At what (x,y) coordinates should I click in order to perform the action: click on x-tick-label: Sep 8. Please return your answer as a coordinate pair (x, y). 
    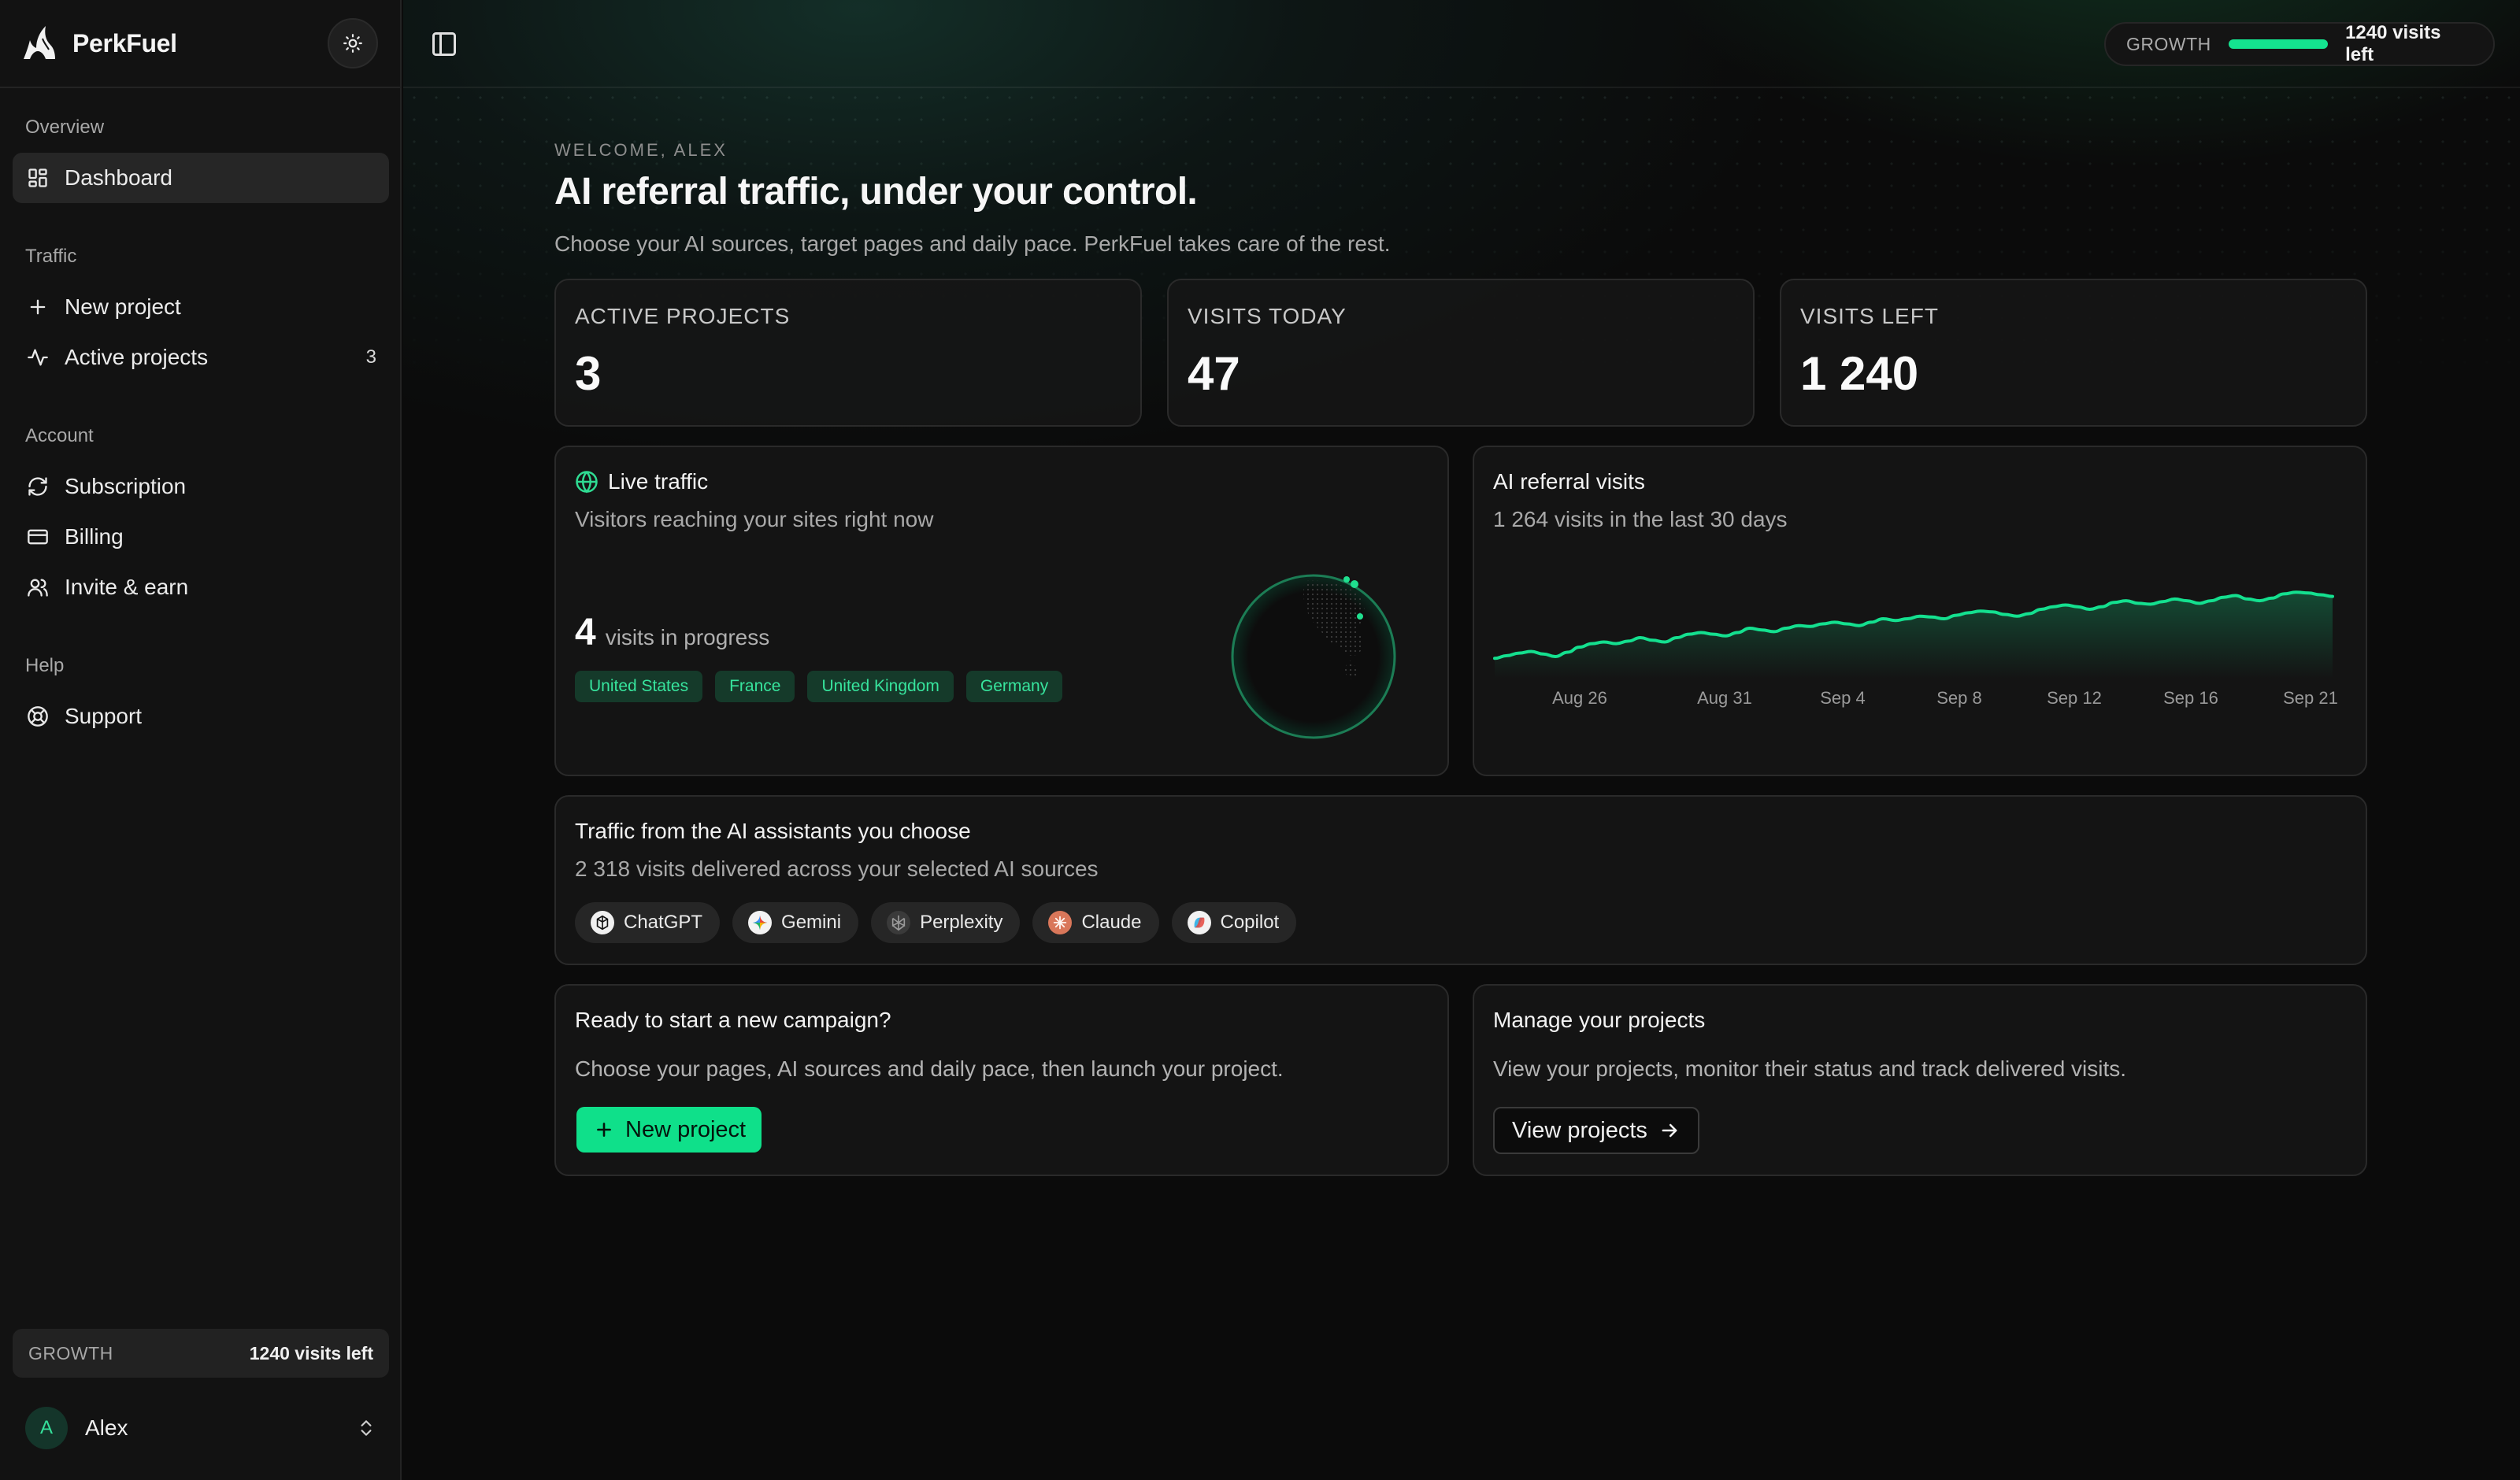
    Looking at the image, I should click on (1959, 698).